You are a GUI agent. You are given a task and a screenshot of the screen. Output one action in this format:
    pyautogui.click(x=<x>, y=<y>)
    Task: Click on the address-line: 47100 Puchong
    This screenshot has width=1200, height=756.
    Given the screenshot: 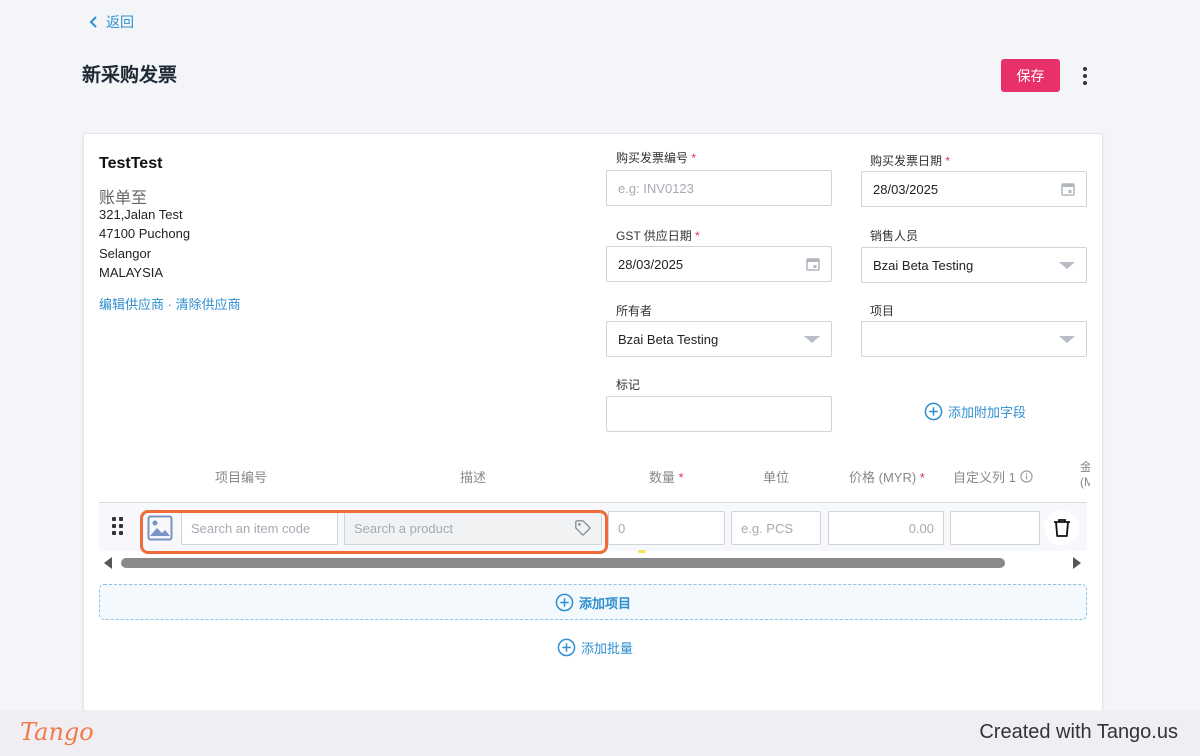 What is the action you would take?
    pyautogui.click(x=145, y=233)
    